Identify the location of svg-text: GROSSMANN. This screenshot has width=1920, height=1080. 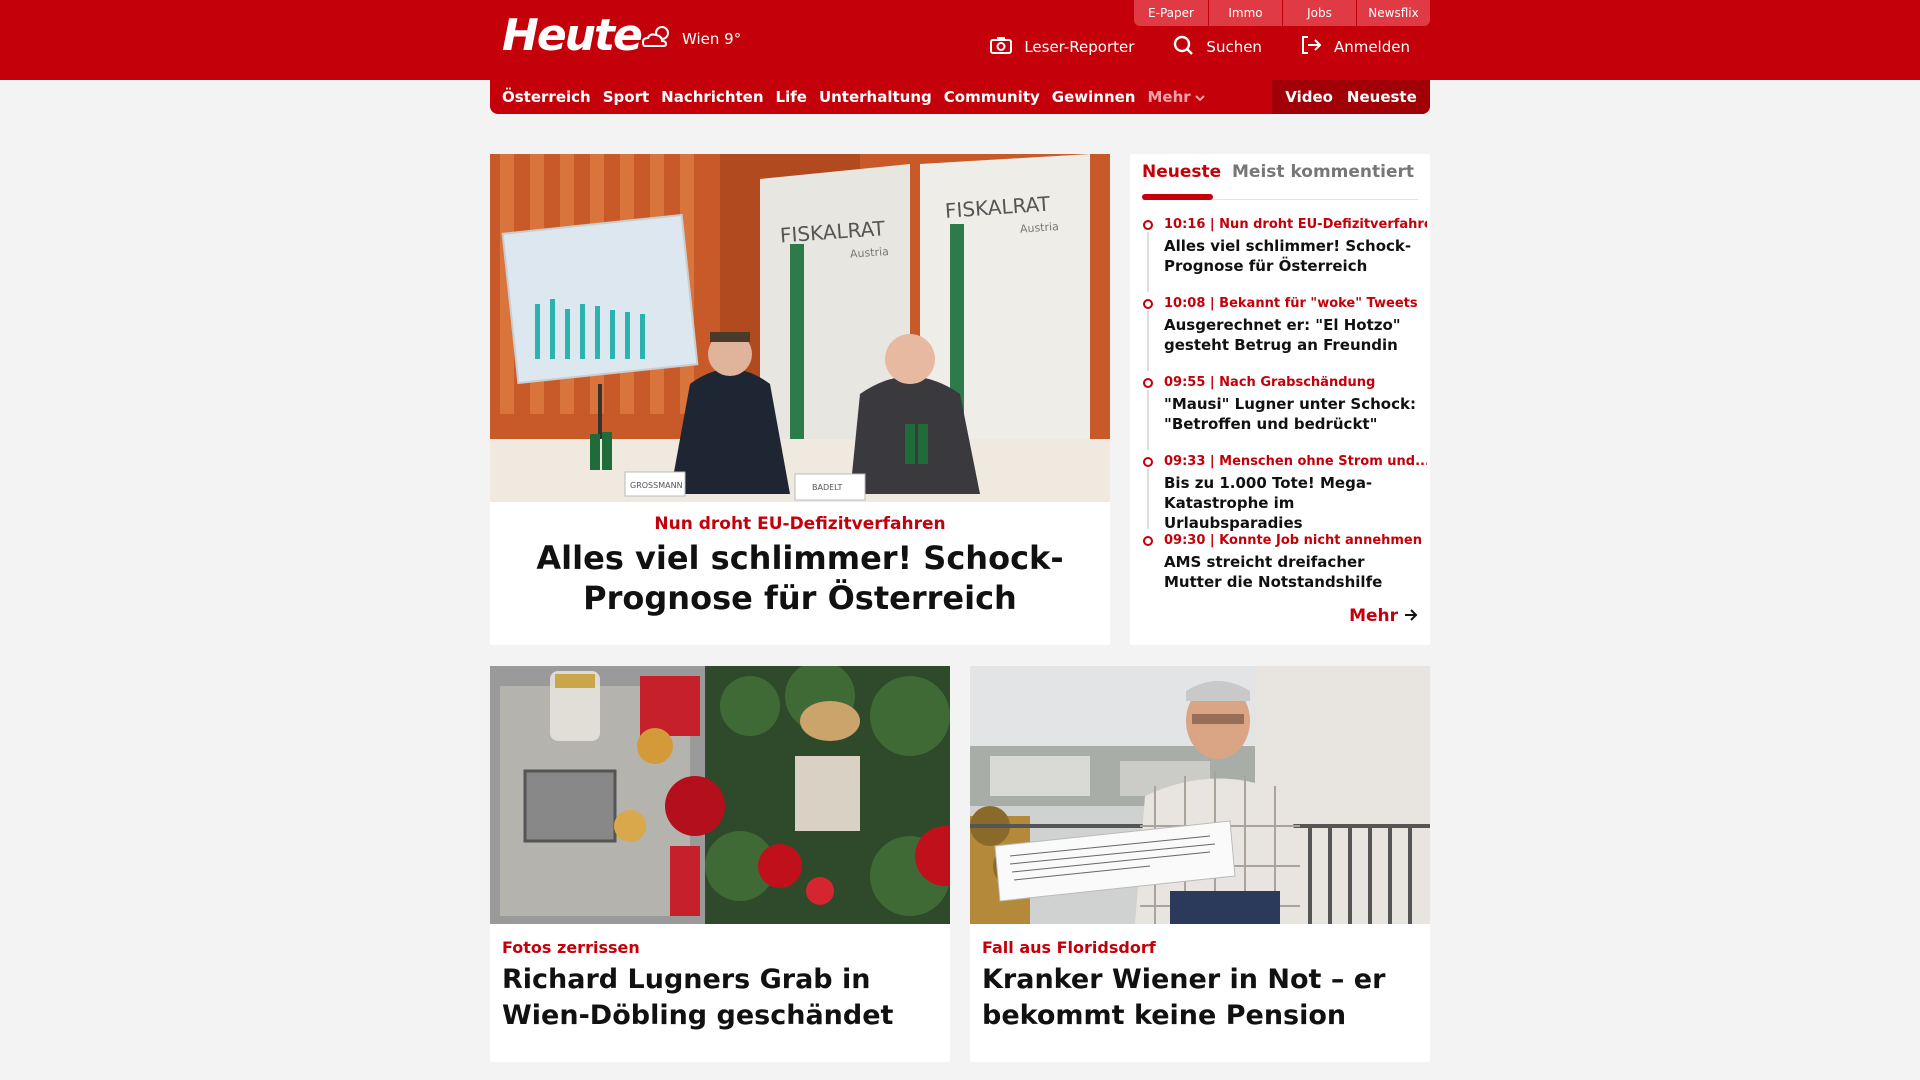
(656, 485).